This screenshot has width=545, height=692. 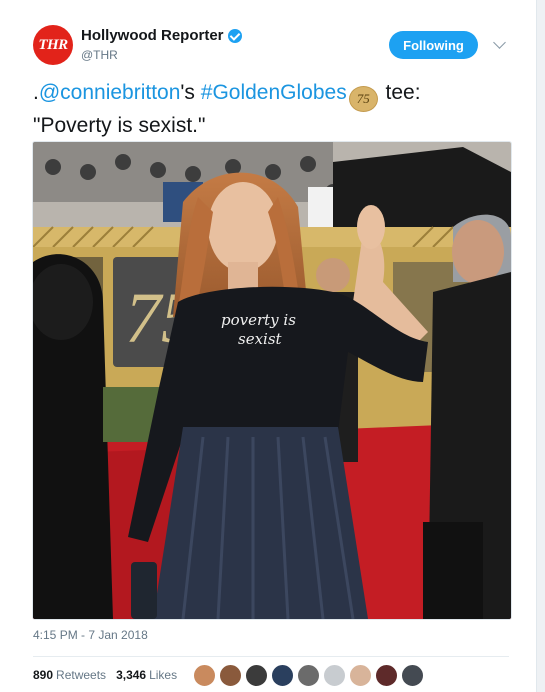 What do you see at coordinates (499, 42) in the screenshot?
I see `chevron-down-icon` at bounding box center [499, 42].